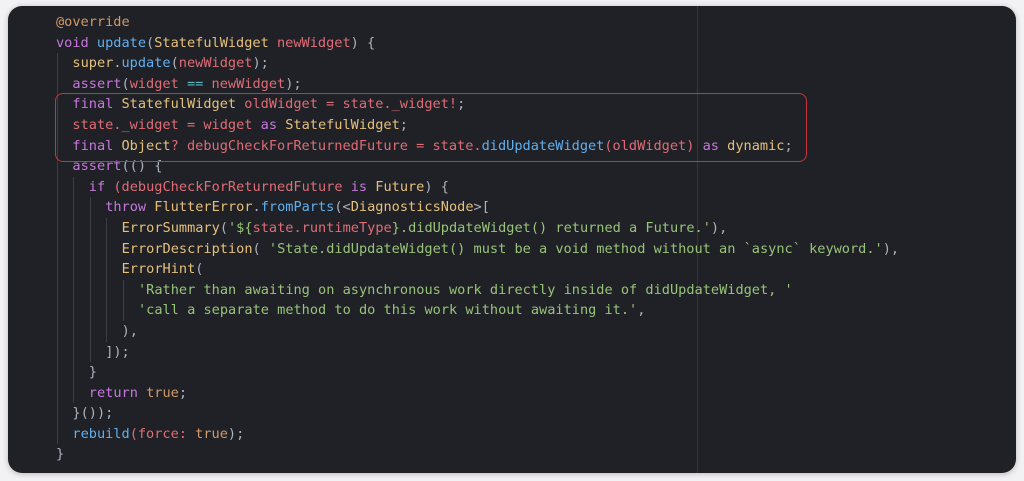  What do you see at coordinates (138, 393) in the screenshot?
I see `code-text: return true;` at bounding box center [138, 393].